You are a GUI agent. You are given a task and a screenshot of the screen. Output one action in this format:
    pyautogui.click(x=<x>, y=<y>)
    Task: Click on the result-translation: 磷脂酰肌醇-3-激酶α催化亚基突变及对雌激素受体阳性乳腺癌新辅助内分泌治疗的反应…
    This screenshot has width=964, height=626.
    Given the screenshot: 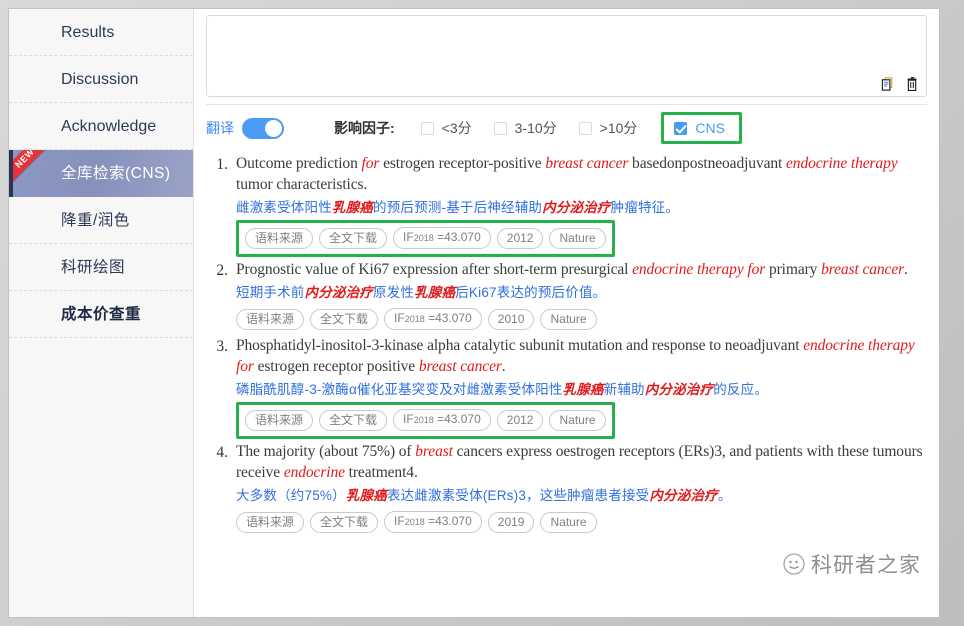 What is the action you would take?
    pyautogui.click(x=582, y=389)
    